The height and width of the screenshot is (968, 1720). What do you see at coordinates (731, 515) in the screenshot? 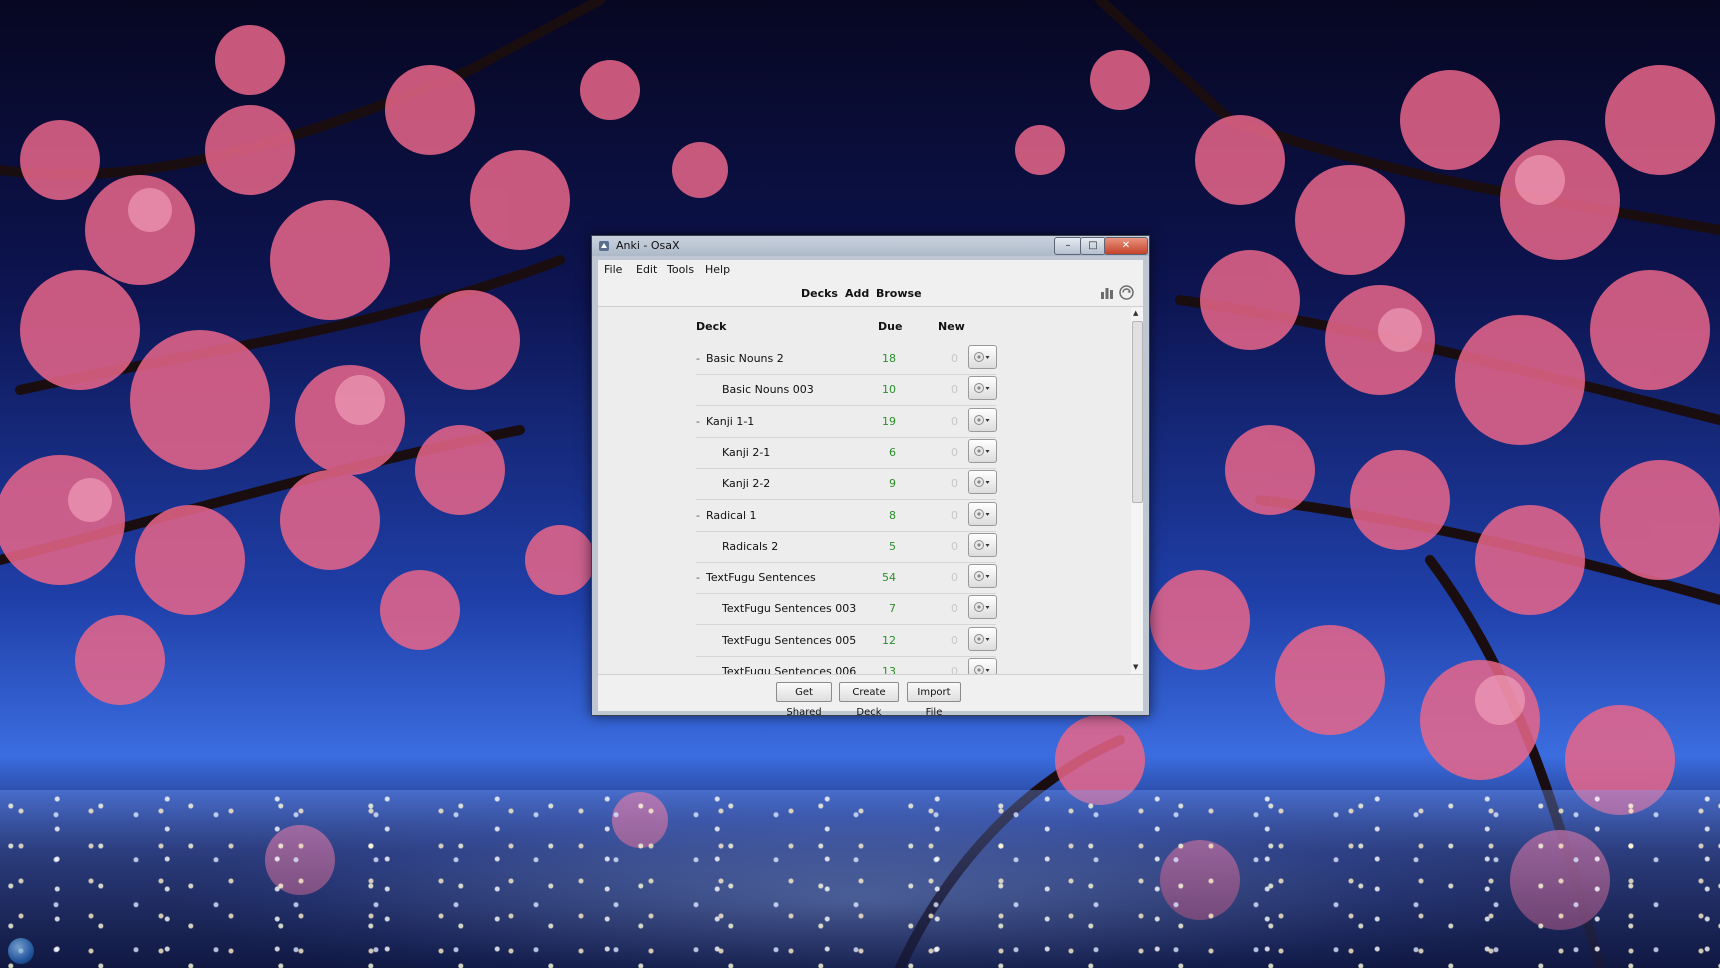
I see `deck-name: Radical 1` at bounding box center [731, 515].